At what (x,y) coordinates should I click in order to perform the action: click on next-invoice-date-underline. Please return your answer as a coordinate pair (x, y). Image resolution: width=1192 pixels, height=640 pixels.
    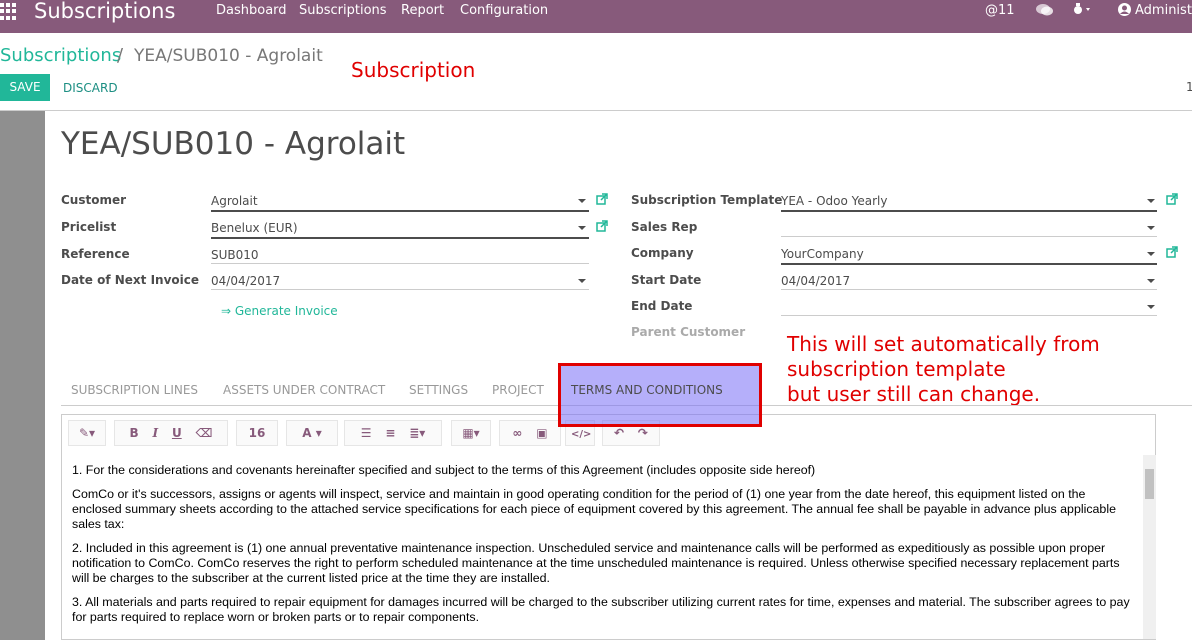
    Looking at the image, I should click on (400, 289).